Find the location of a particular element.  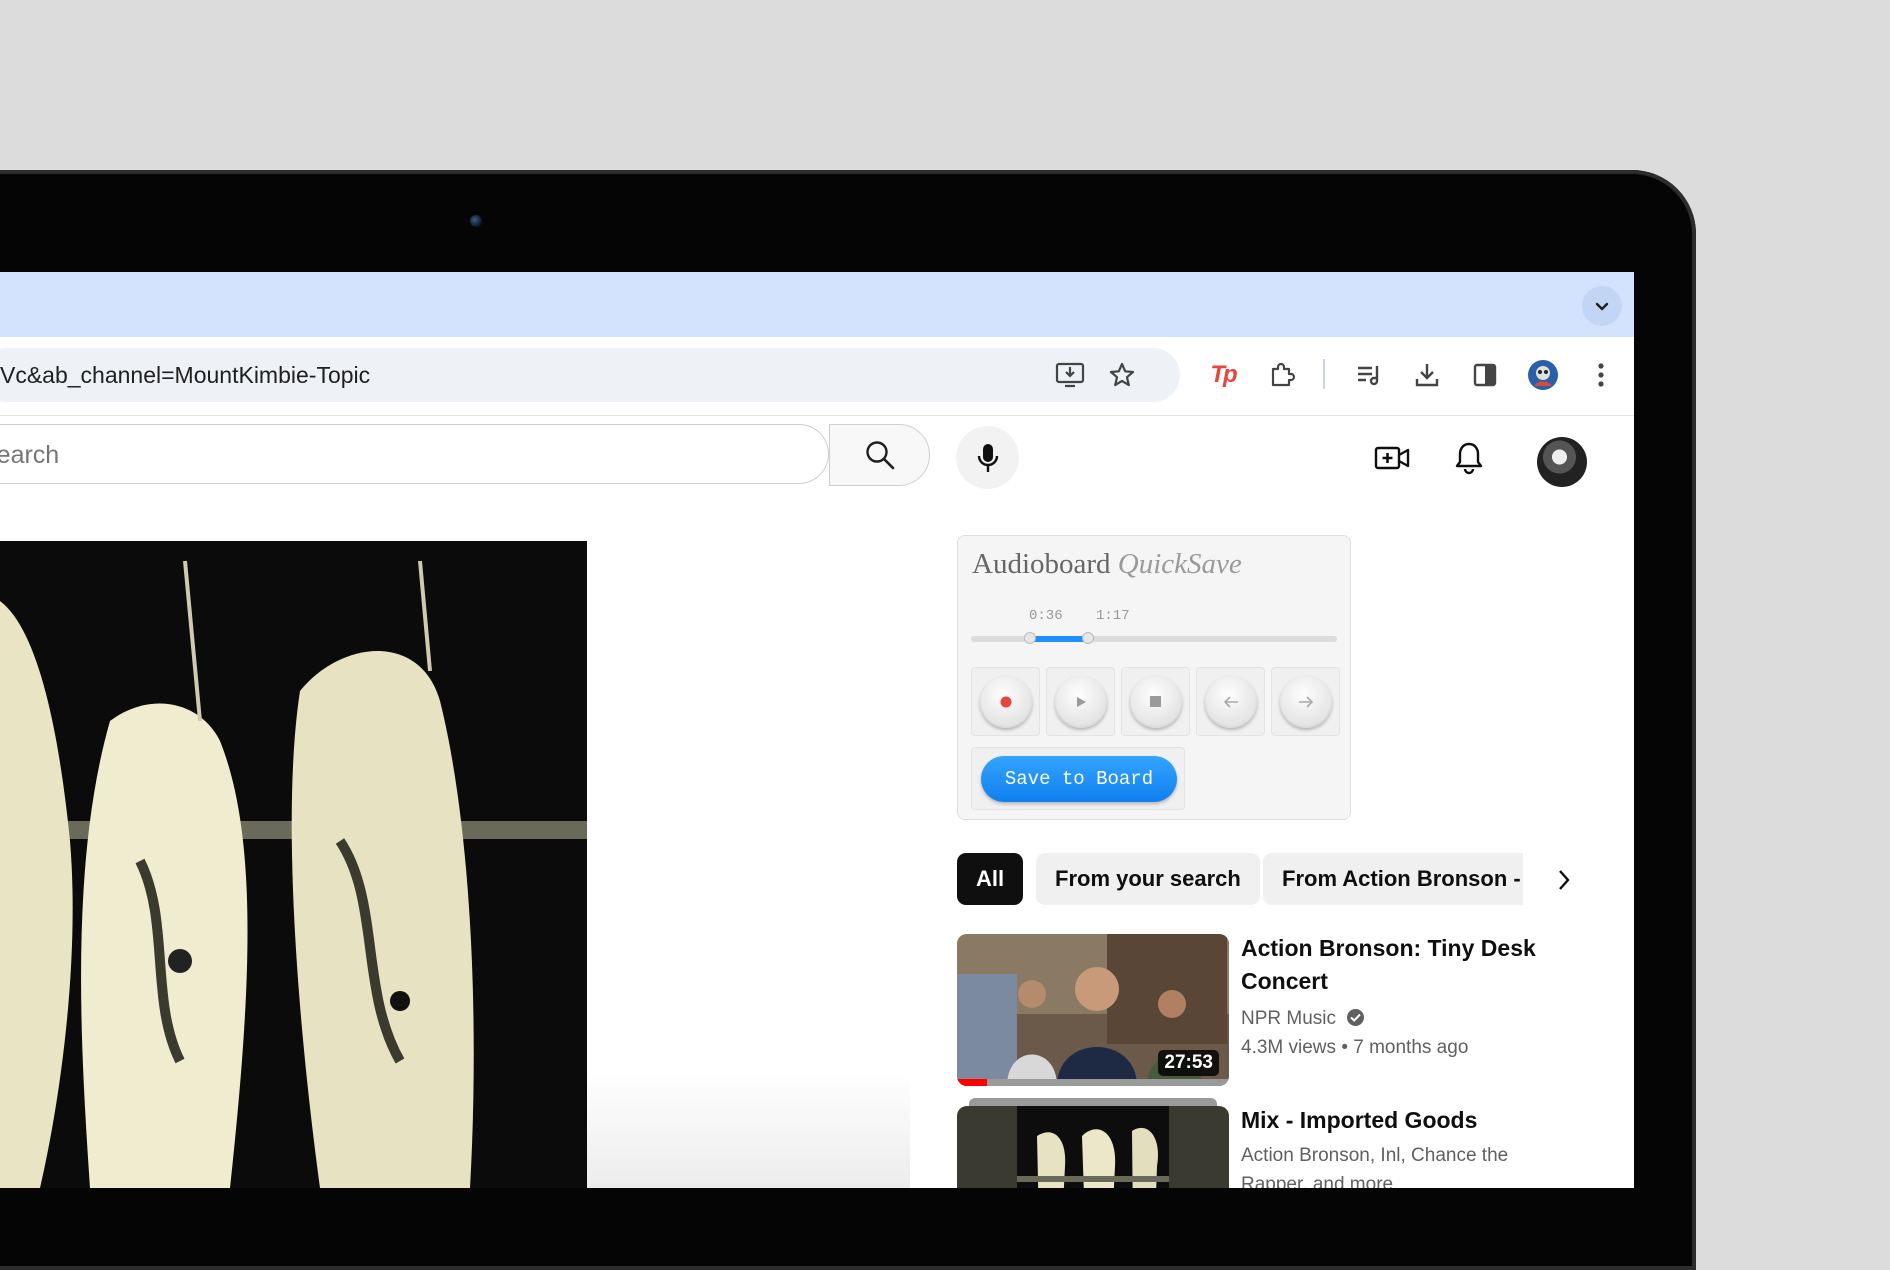

mic-icon is located at coordinates (987, 457).